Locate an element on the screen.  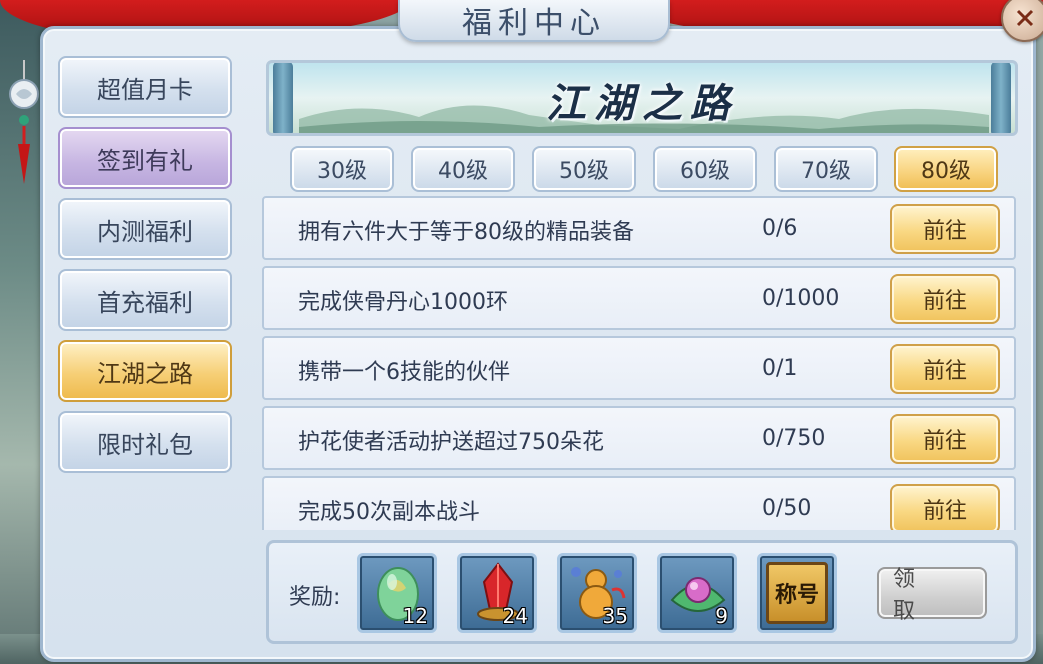
sidebar-item-sign-in: 签到有礼 is located at coordinates (145, 158).